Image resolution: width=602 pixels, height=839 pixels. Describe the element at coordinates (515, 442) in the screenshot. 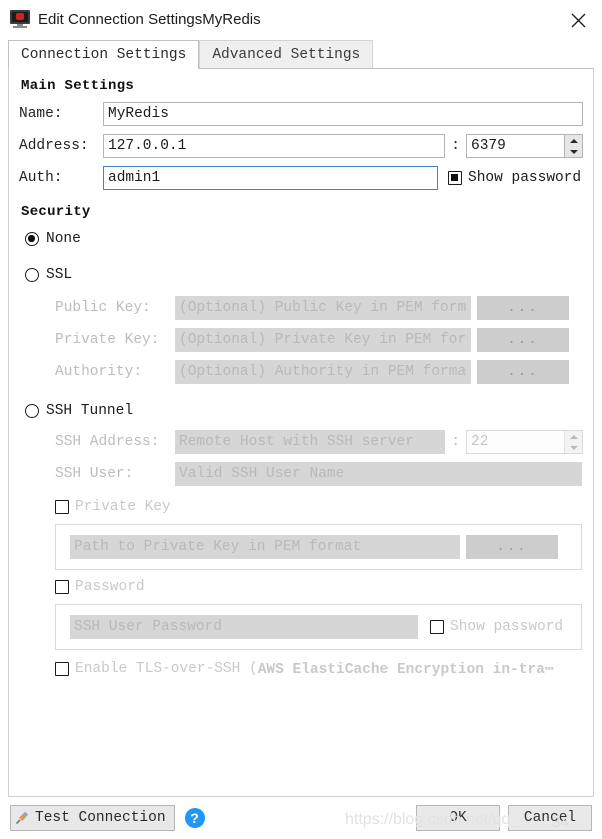

I see `ssh-port-input` at that location.